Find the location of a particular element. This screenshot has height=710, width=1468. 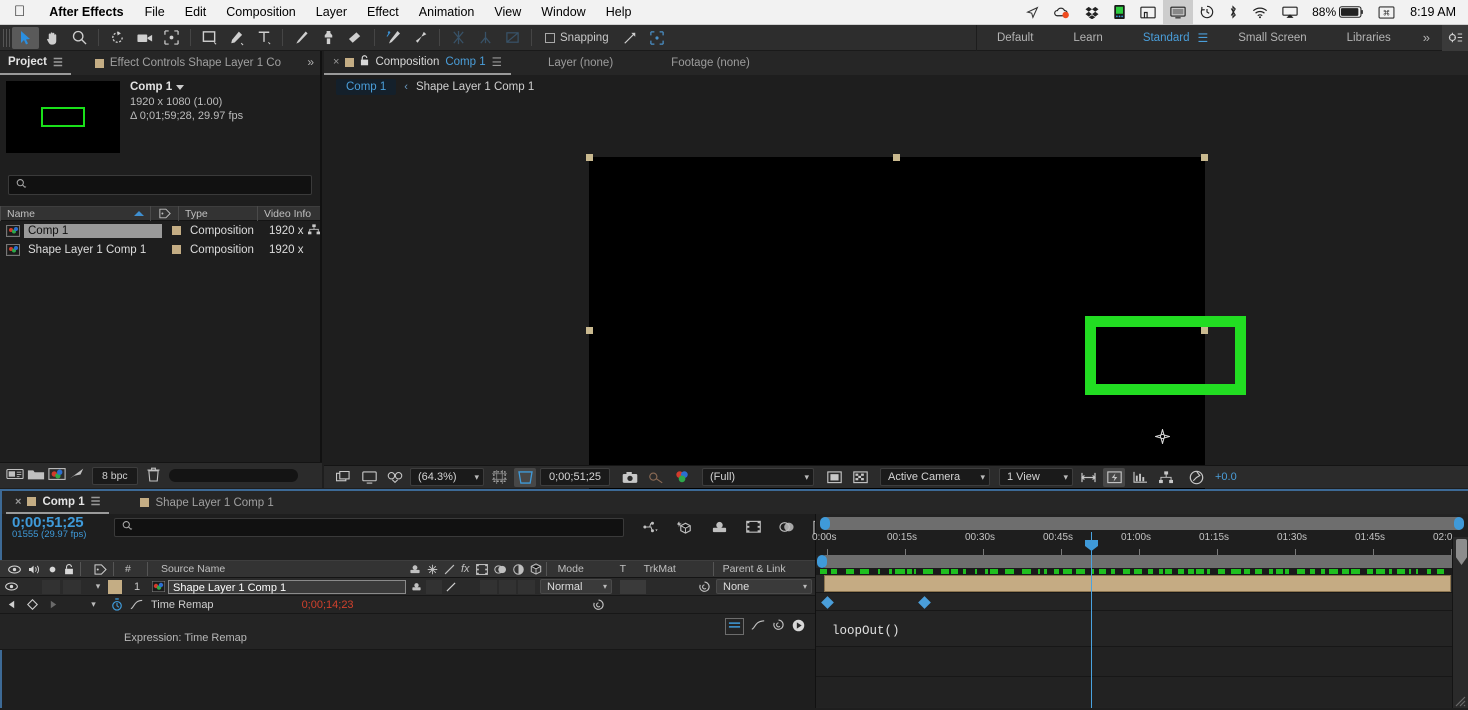

expression-language-menu-icon is located at coordinates (798, 627).